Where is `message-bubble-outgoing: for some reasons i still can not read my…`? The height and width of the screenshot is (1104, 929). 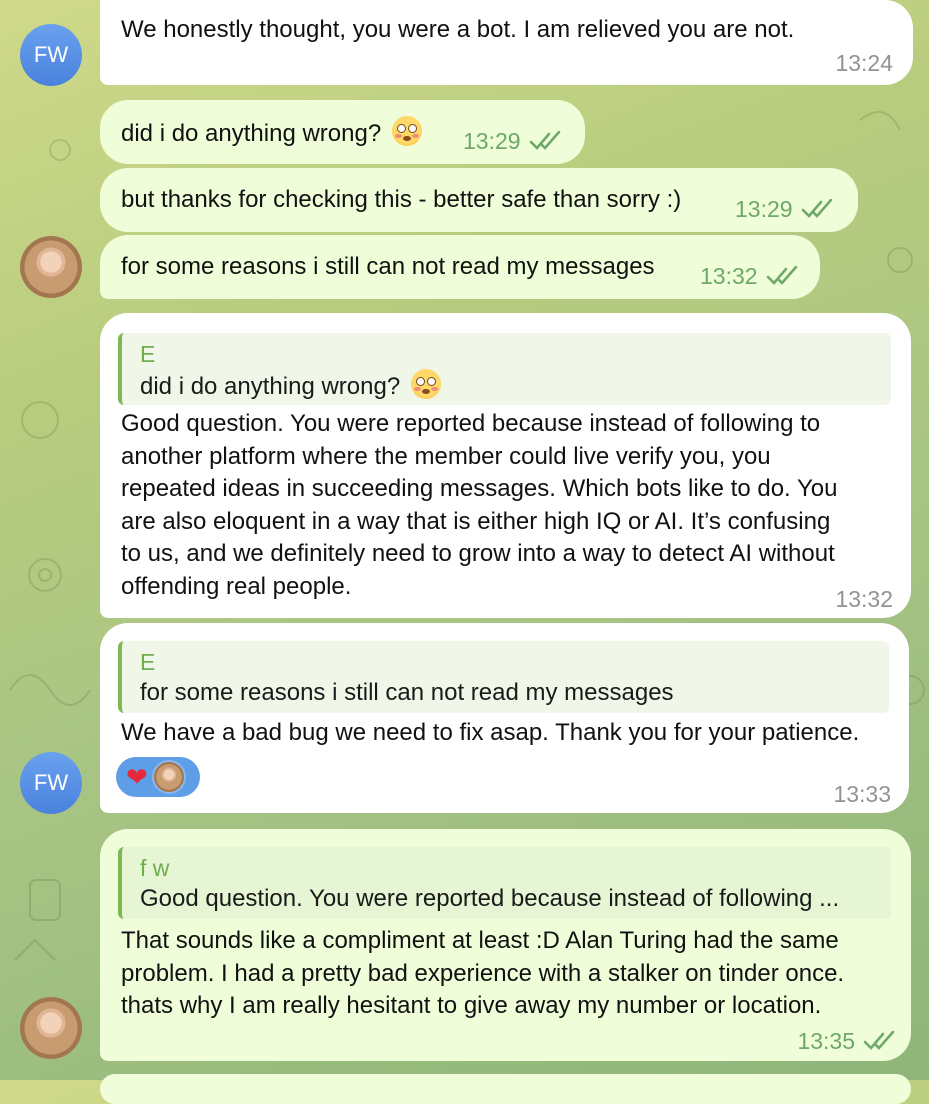 message-bubble-outgoing: for some reasons i still can not read my… is located at coordinates (460, 267).